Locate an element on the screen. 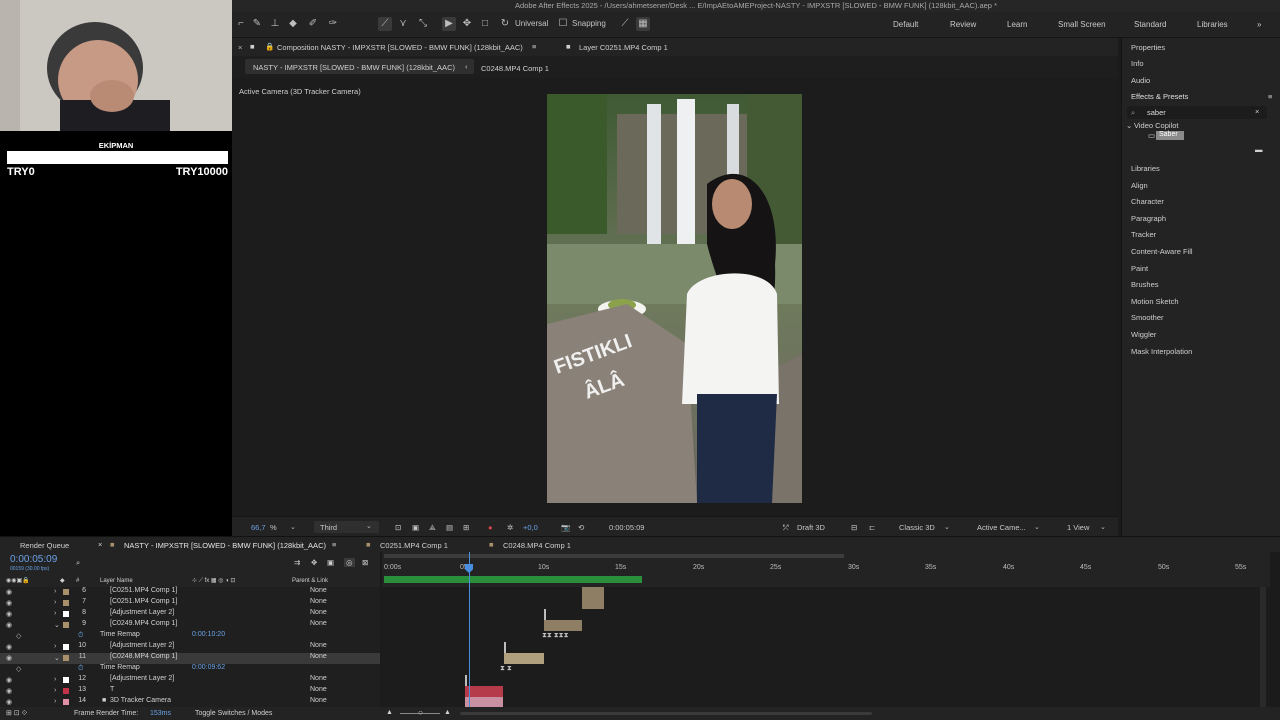 Image resolution: width=1280 pixels, height=720 pixels. layer-row-selected: ◉ ⌄ 11 [C0248.MP4 Comp 1] None is located at coordinates (190, 658).